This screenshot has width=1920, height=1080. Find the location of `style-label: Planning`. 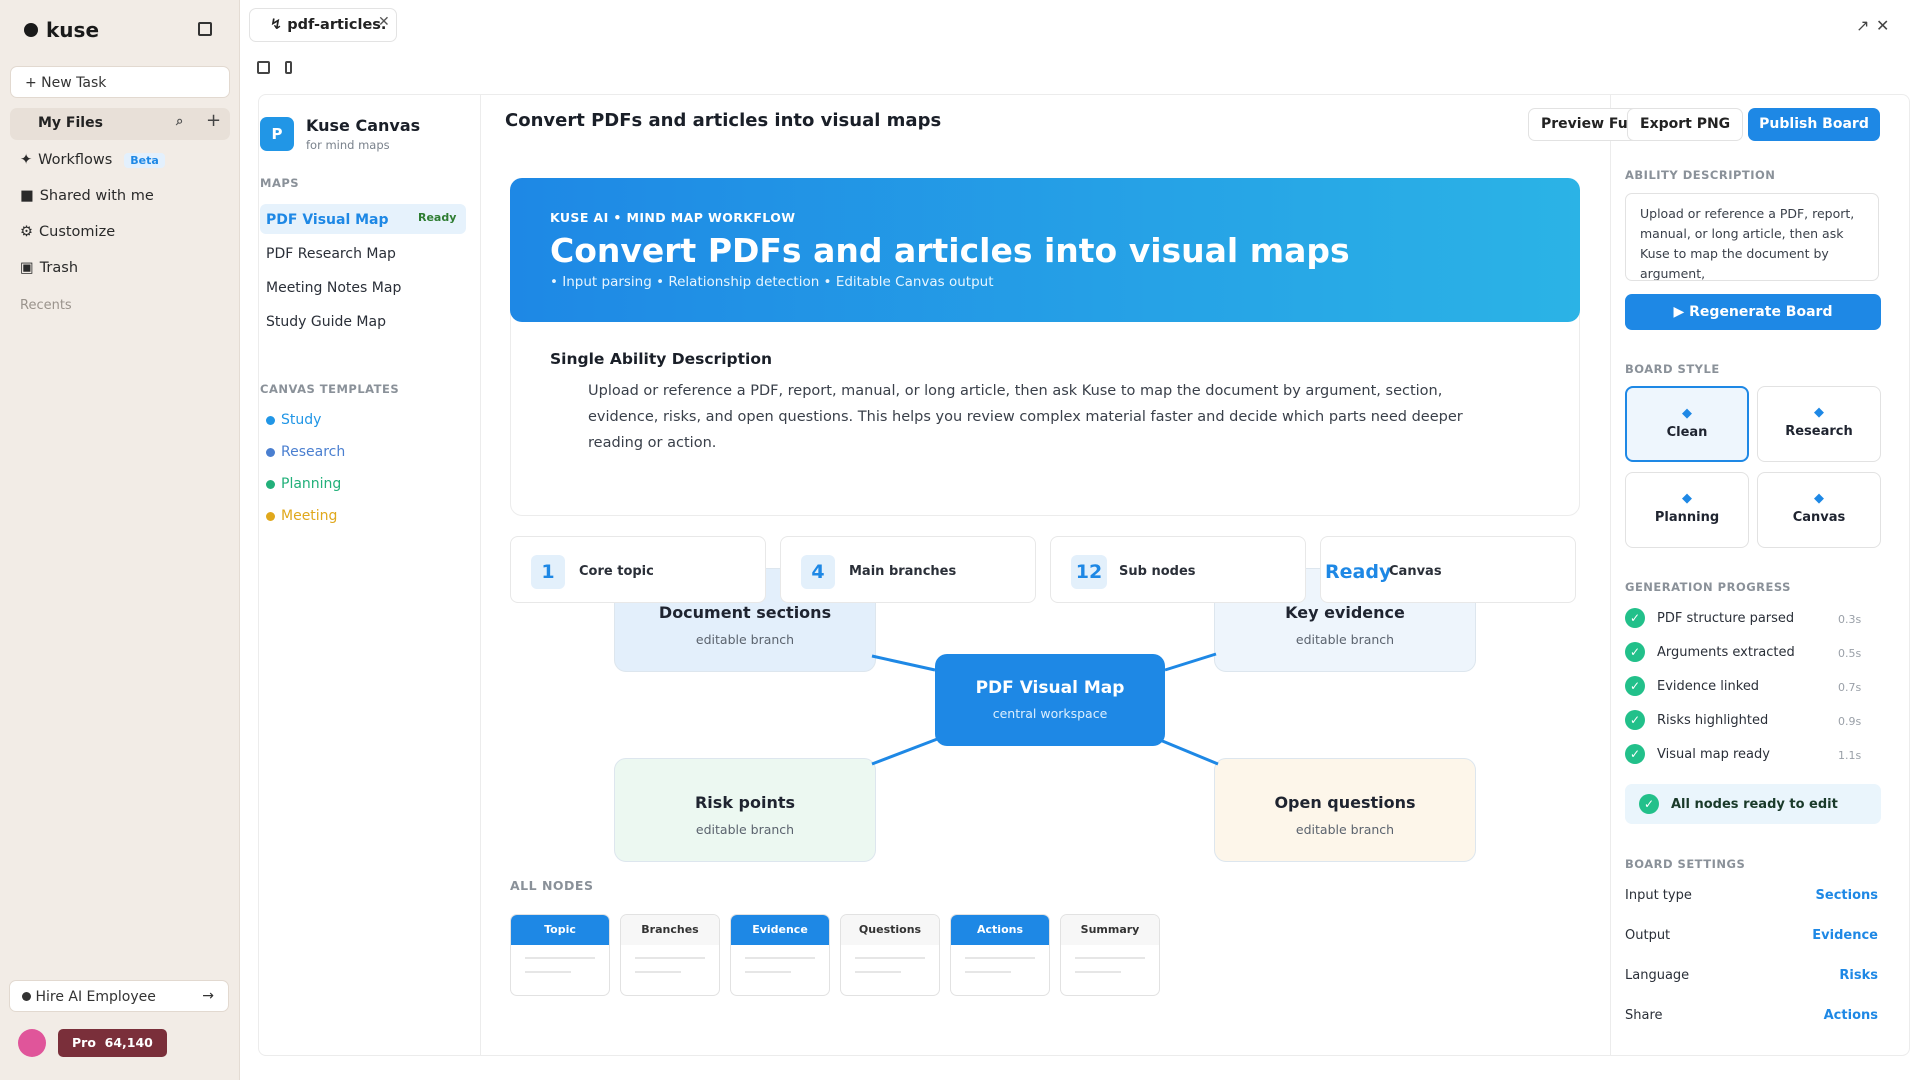

style-label: Planning is located at coordinates (1687, 517).